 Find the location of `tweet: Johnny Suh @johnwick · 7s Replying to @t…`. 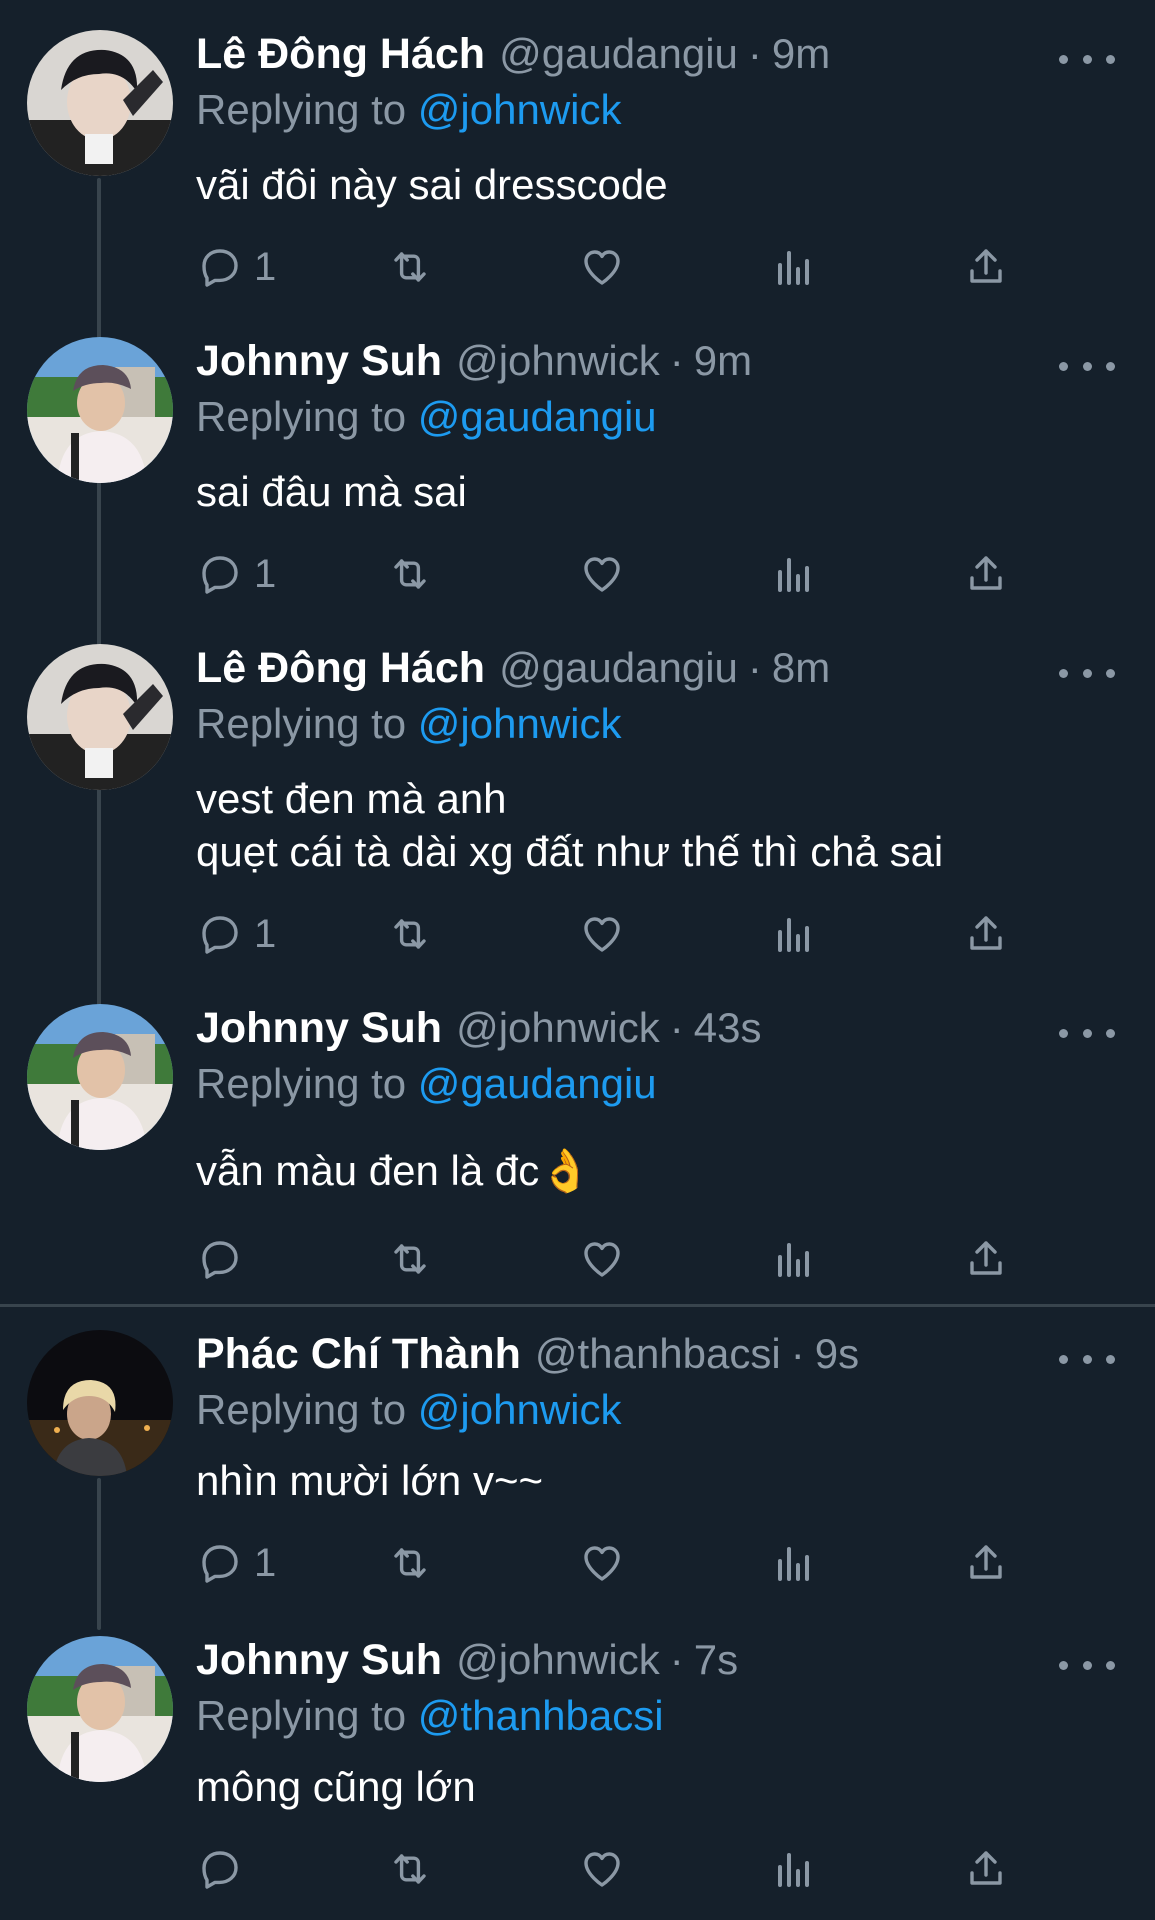

tweet: Johnny Suh @johnwick · 7s Replying to @t… is located at coordinates (577, 1771).